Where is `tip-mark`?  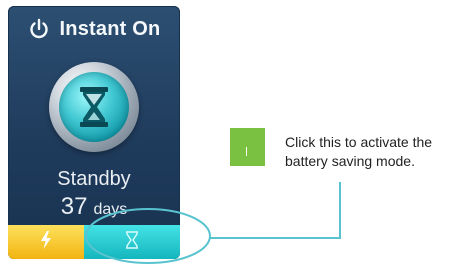 tip-mark is located at coordinates (246, 151).